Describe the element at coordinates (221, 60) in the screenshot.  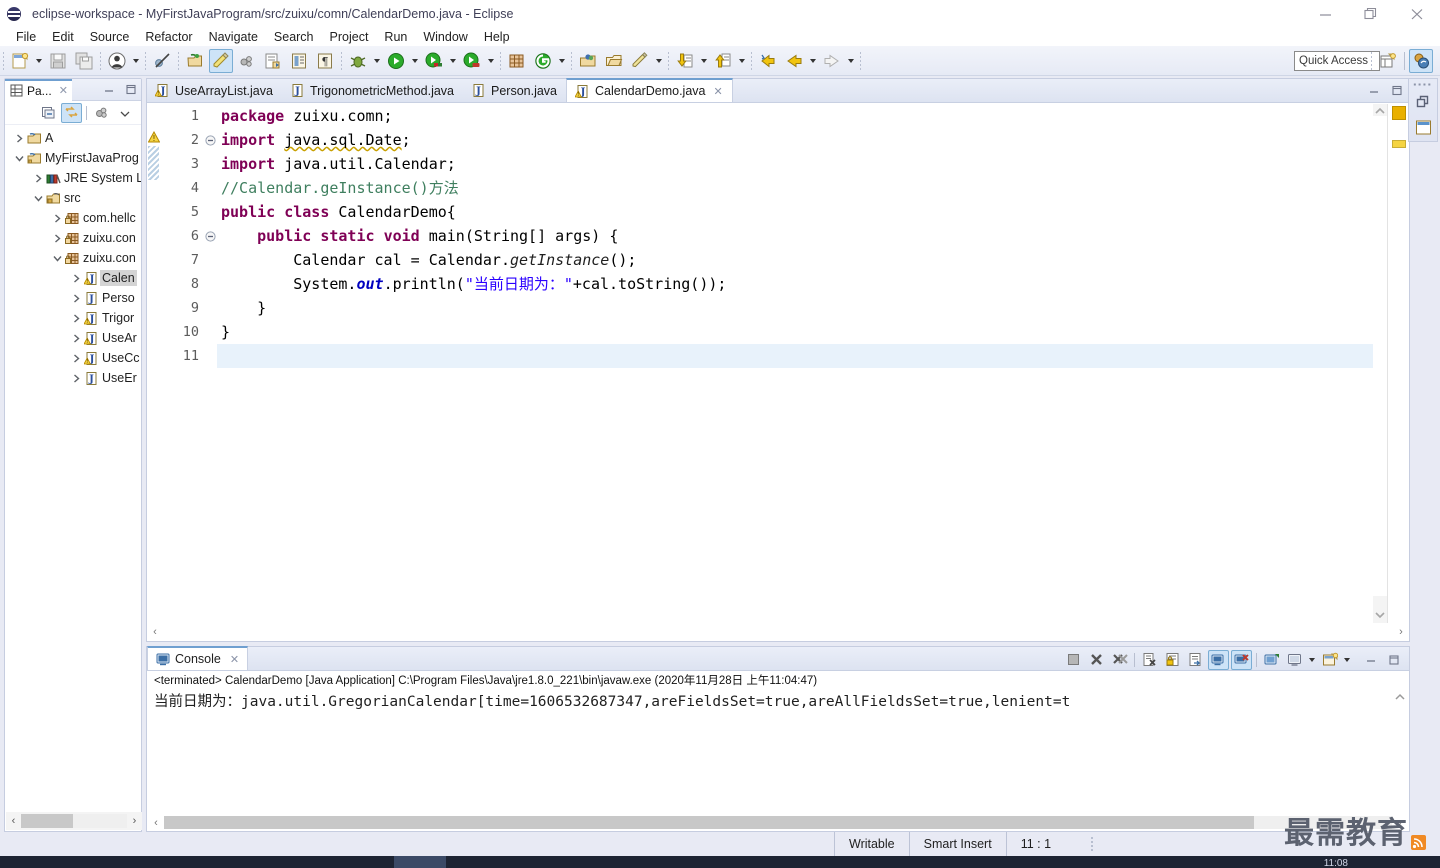
I see `toggle-markoccurrences-button` at that location.